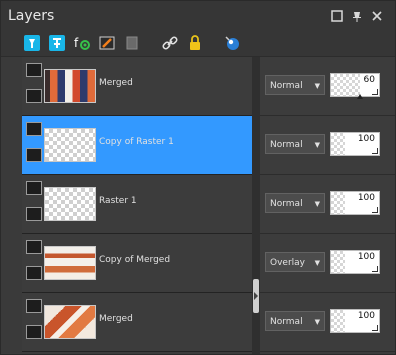 This screenshot has height=355, width=396. Describe the element at coordinates (287, 263) in the screenshot. I see `blend-mode-value: Overlay` at that location.